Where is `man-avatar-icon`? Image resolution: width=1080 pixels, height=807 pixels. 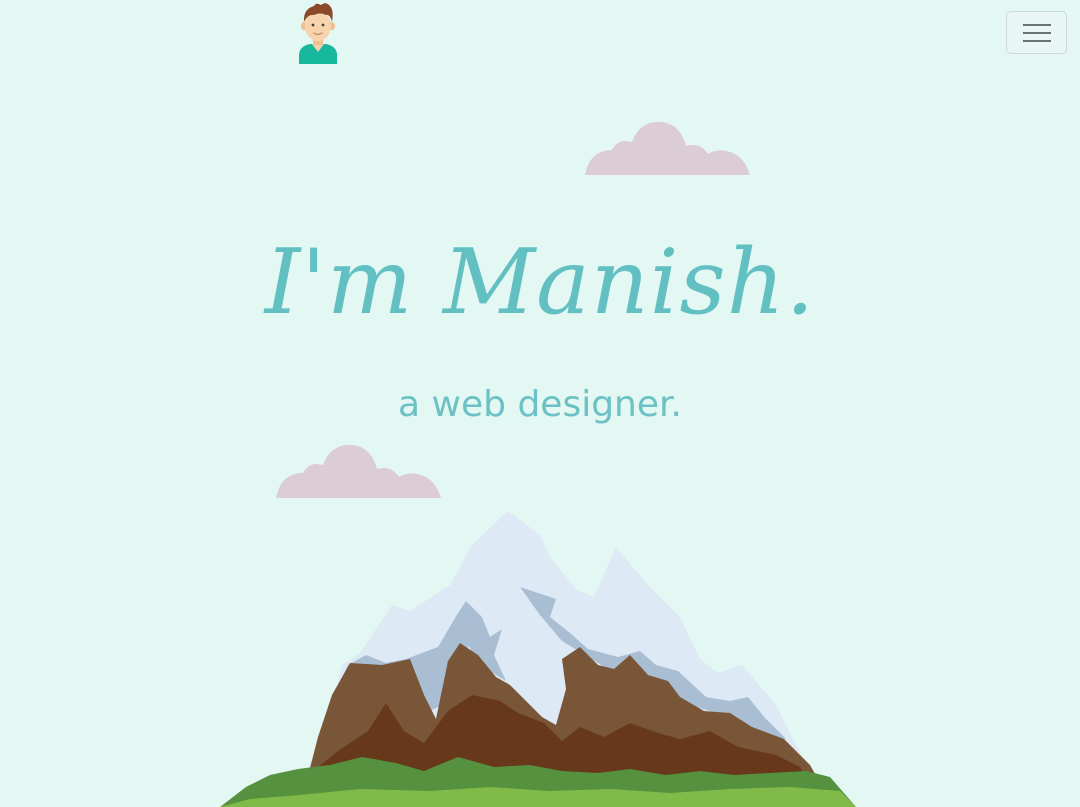
man-avatar-icon is located at coordinates (318, 33).